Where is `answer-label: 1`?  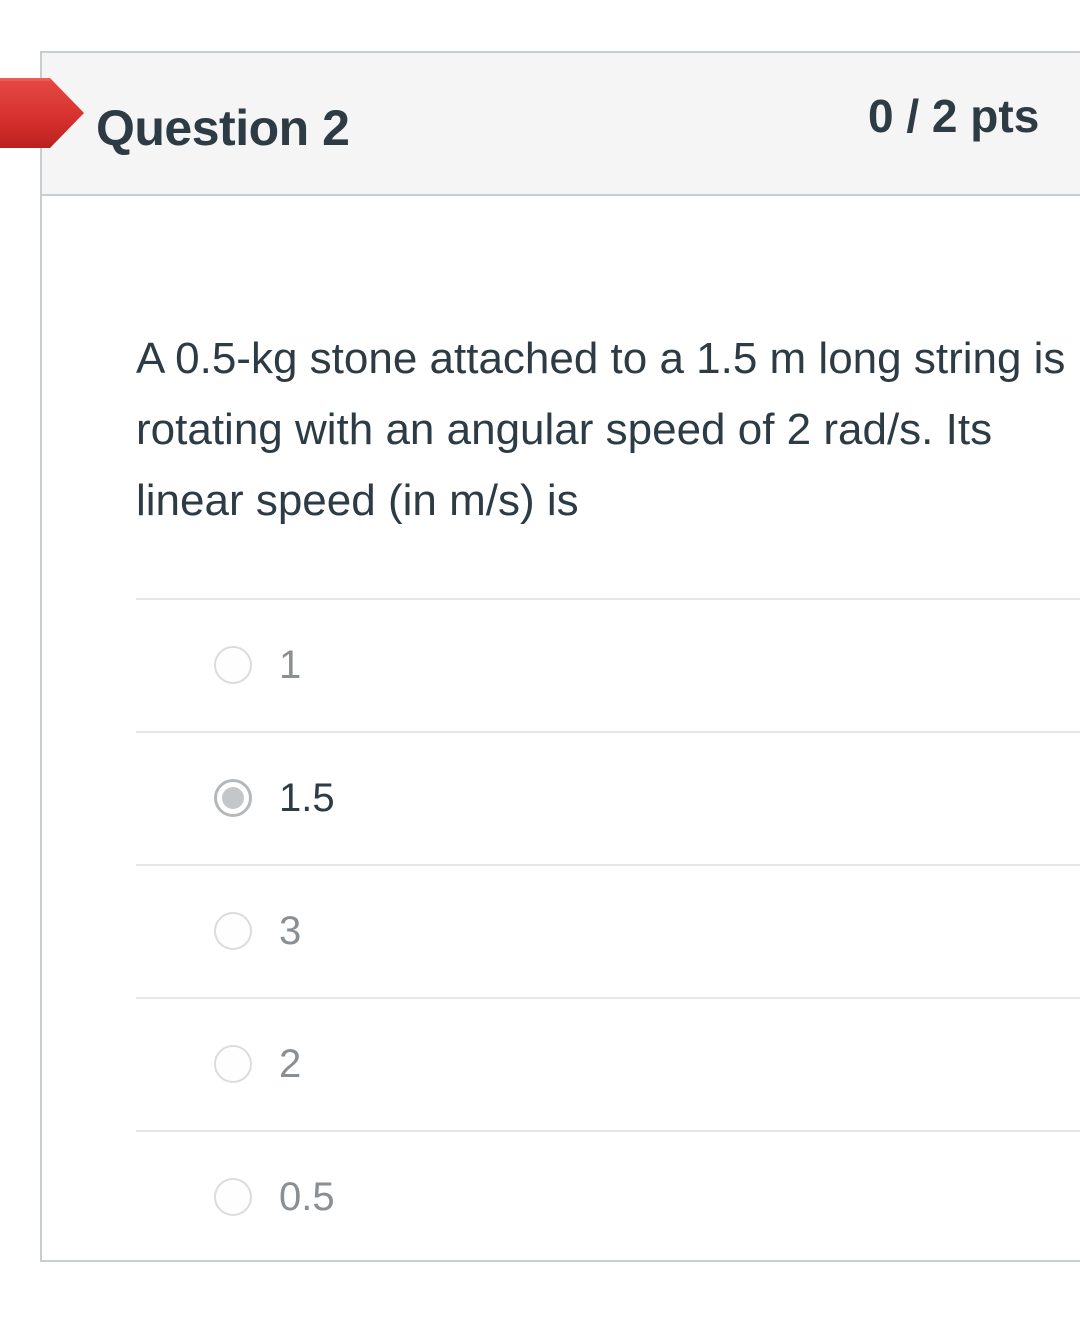 answer-label: 1 is located at coordinates (290, 665).